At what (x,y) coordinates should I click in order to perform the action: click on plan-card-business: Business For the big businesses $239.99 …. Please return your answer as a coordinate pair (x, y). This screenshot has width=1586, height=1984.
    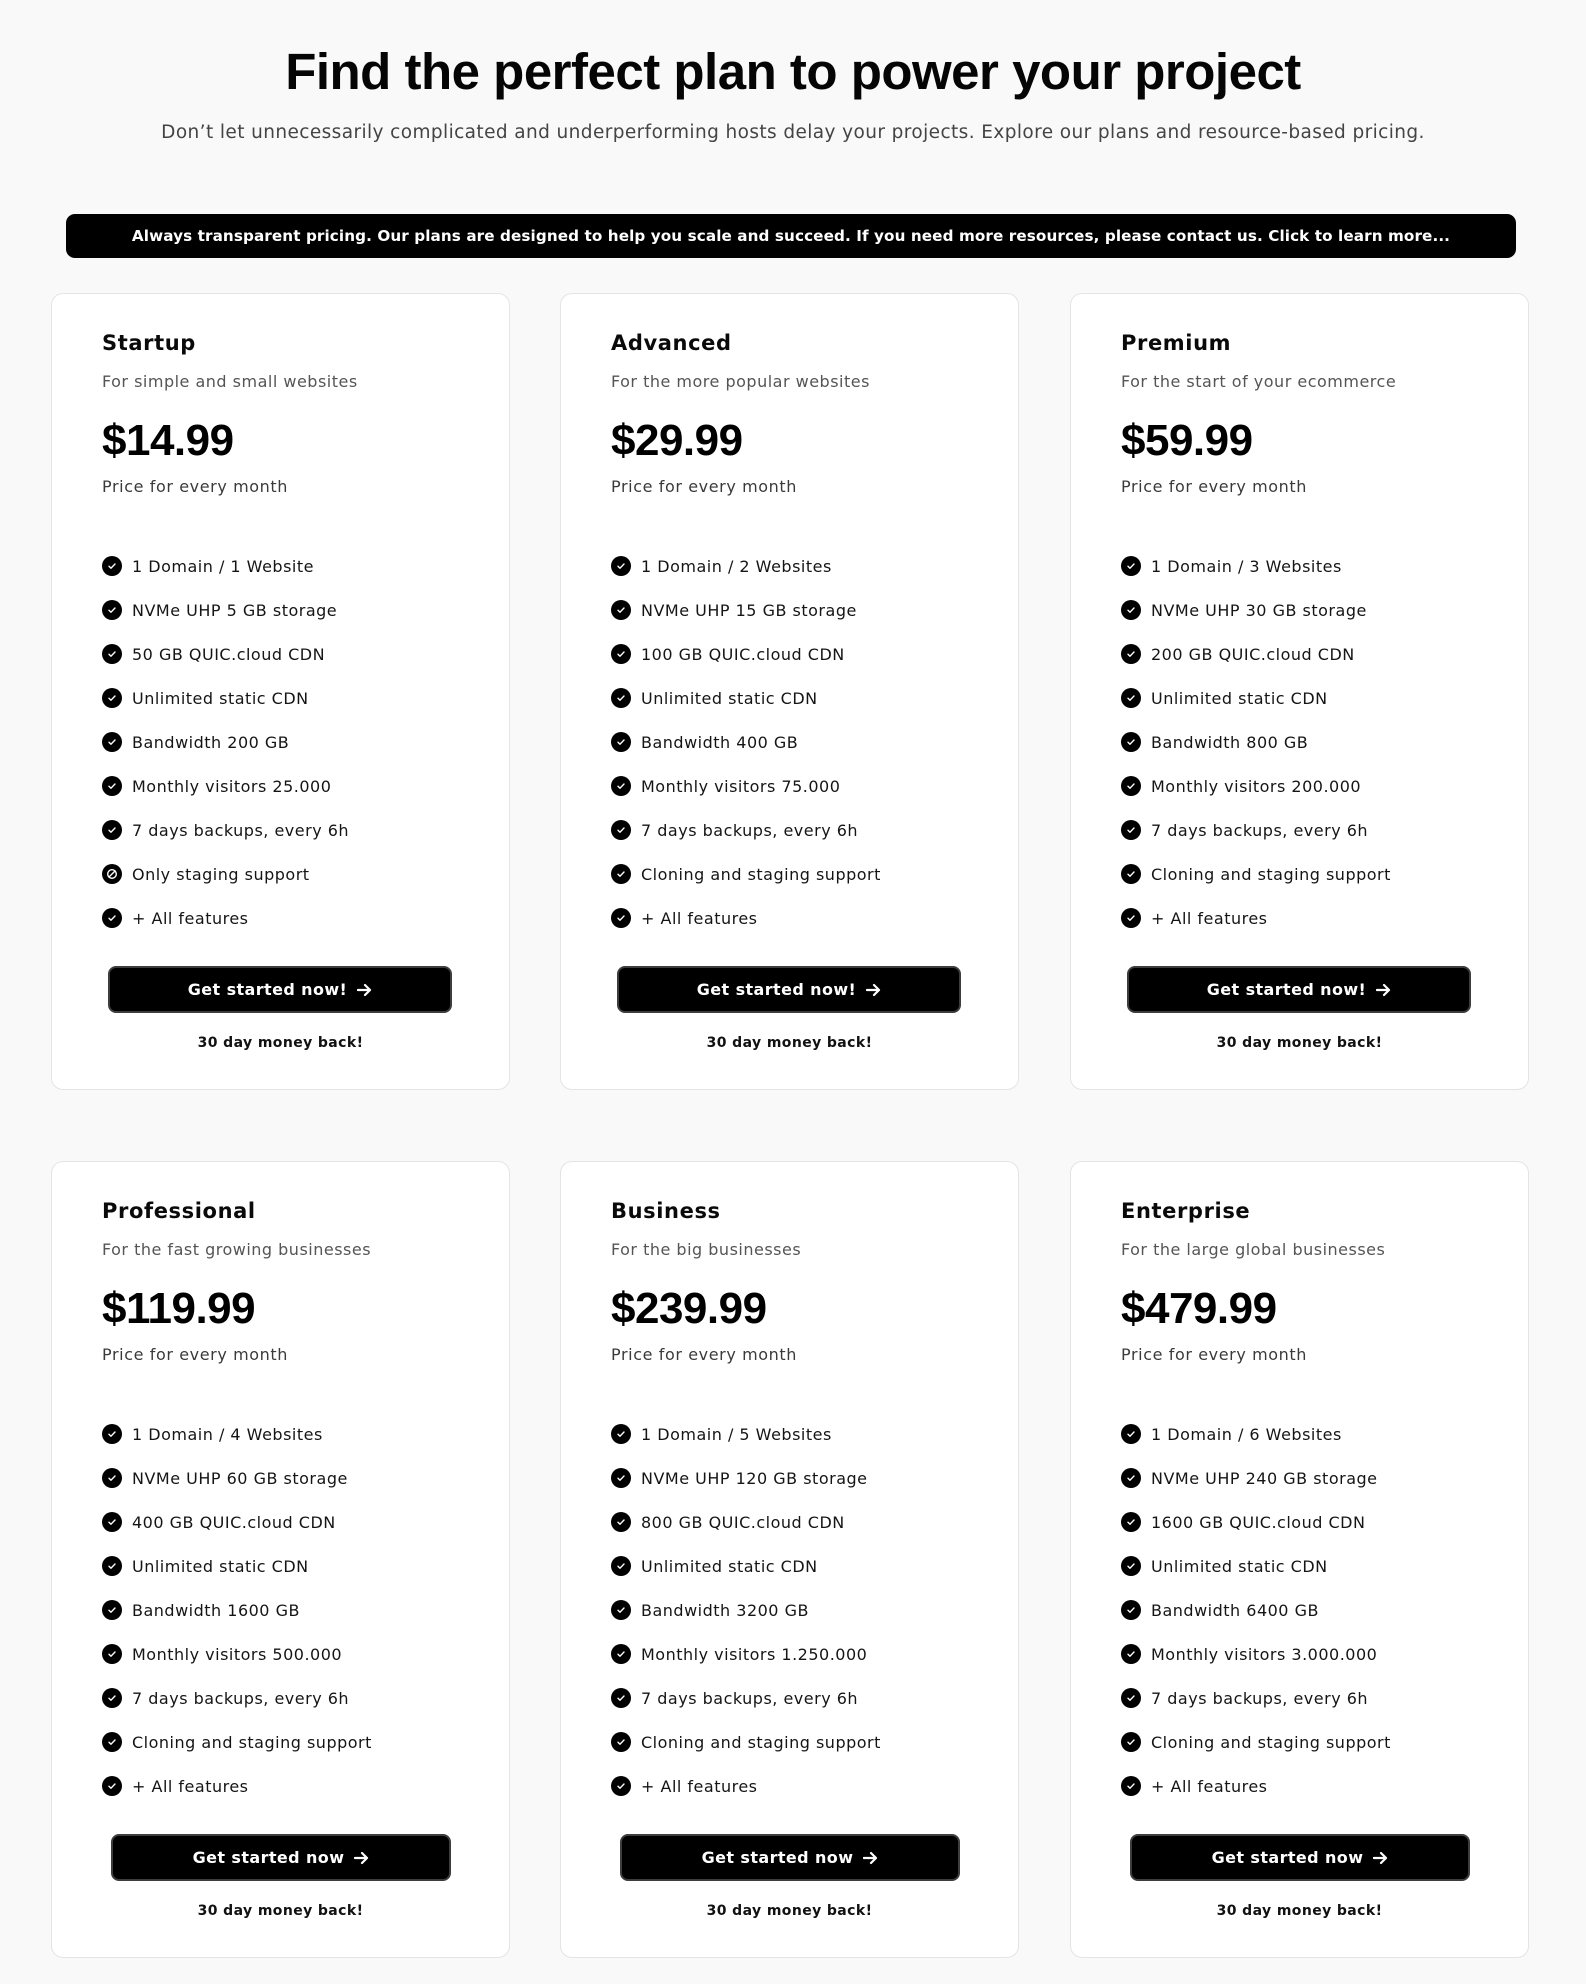
    Looking at the image, I should click on (789, 1559).